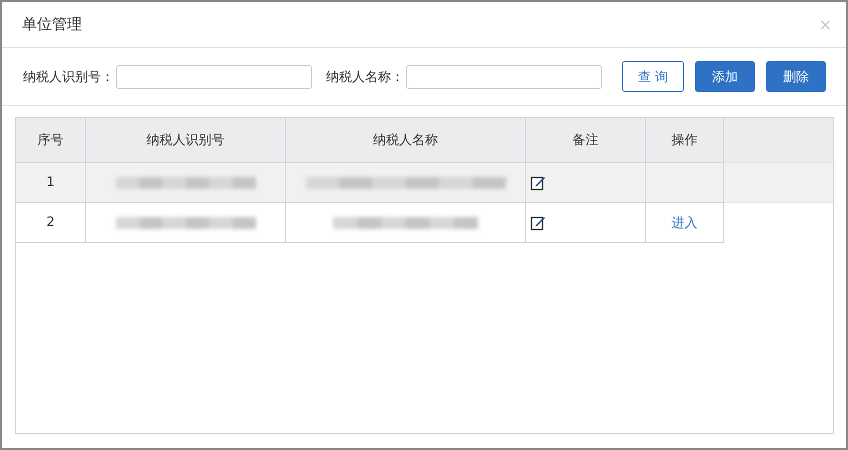 Image resolution: width=848 pixels, height=450 pixels. Describe the element at coordinates (51, 183) in the screenshot. I see `table-cell: 1` at that location.